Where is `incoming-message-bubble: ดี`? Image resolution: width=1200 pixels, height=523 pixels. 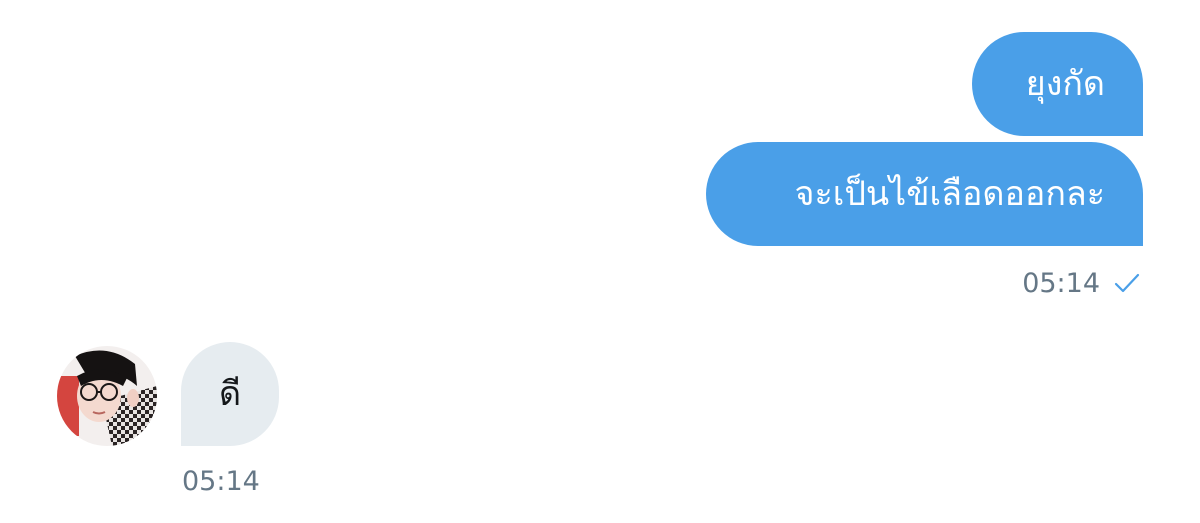
incoming-message-bubble: ดี is located at coordinates (230, 394).